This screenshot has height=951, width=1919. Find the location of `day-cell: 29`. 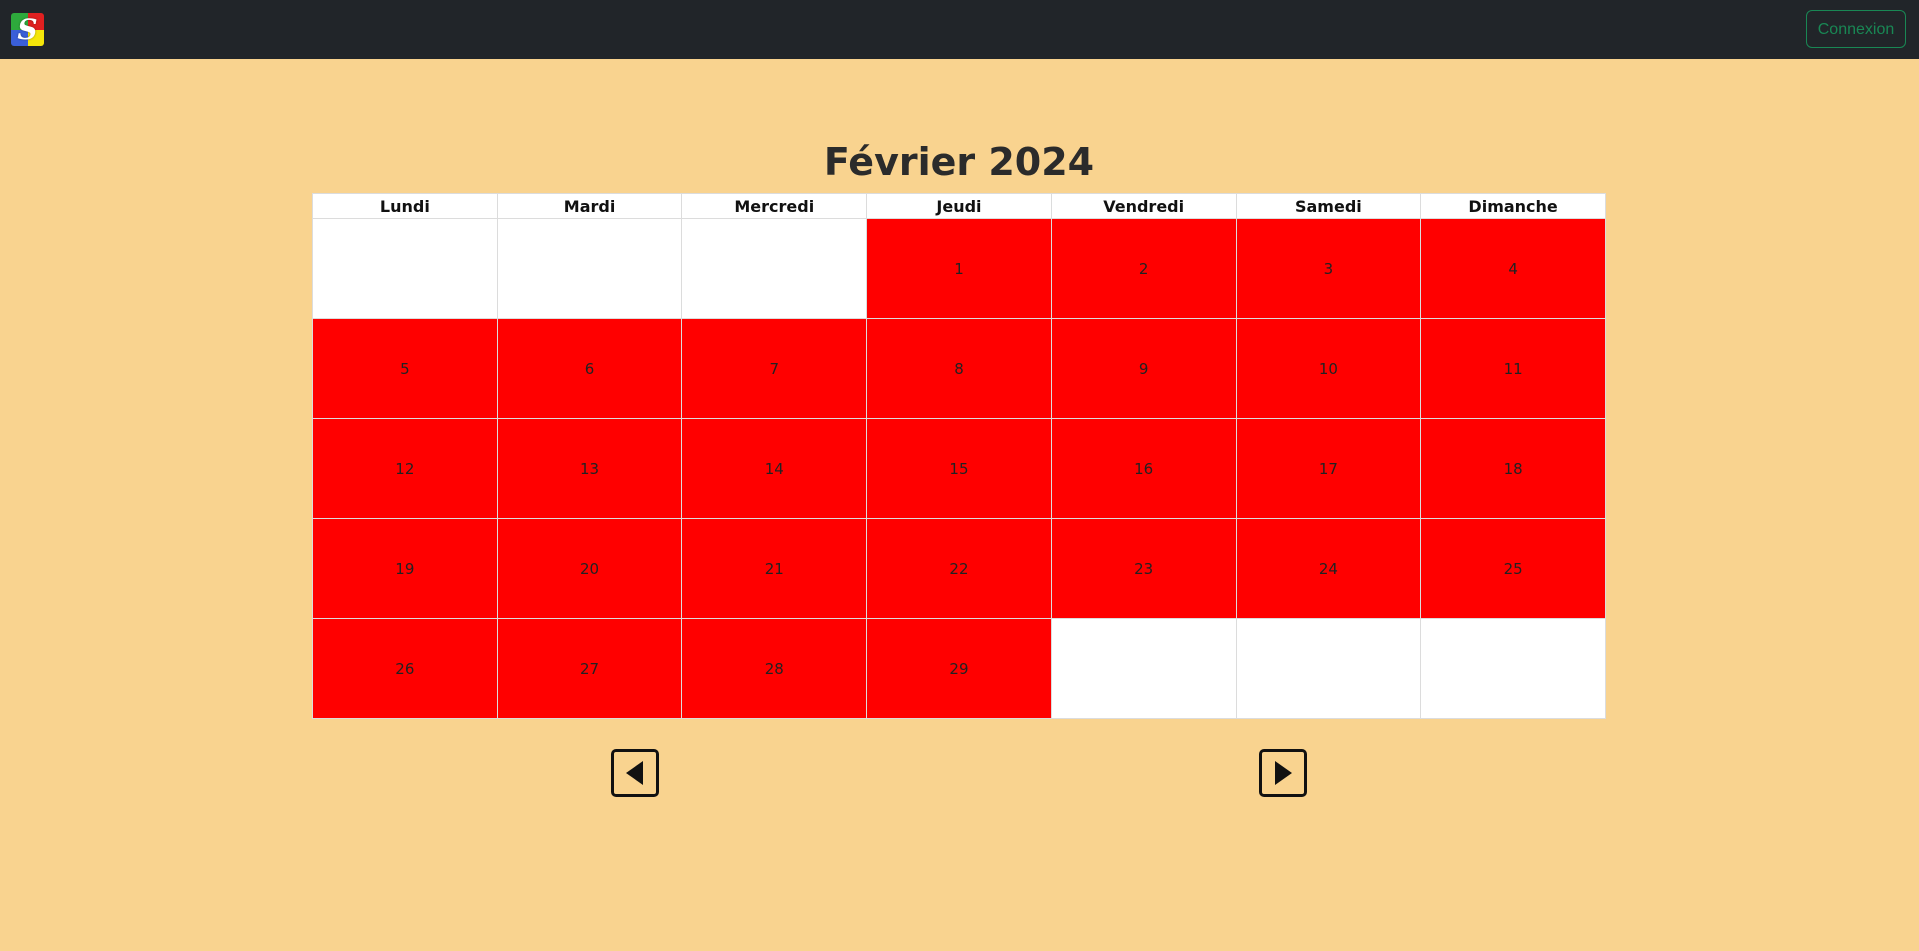

day-cell: 29 is located at coordinates (959, 668).